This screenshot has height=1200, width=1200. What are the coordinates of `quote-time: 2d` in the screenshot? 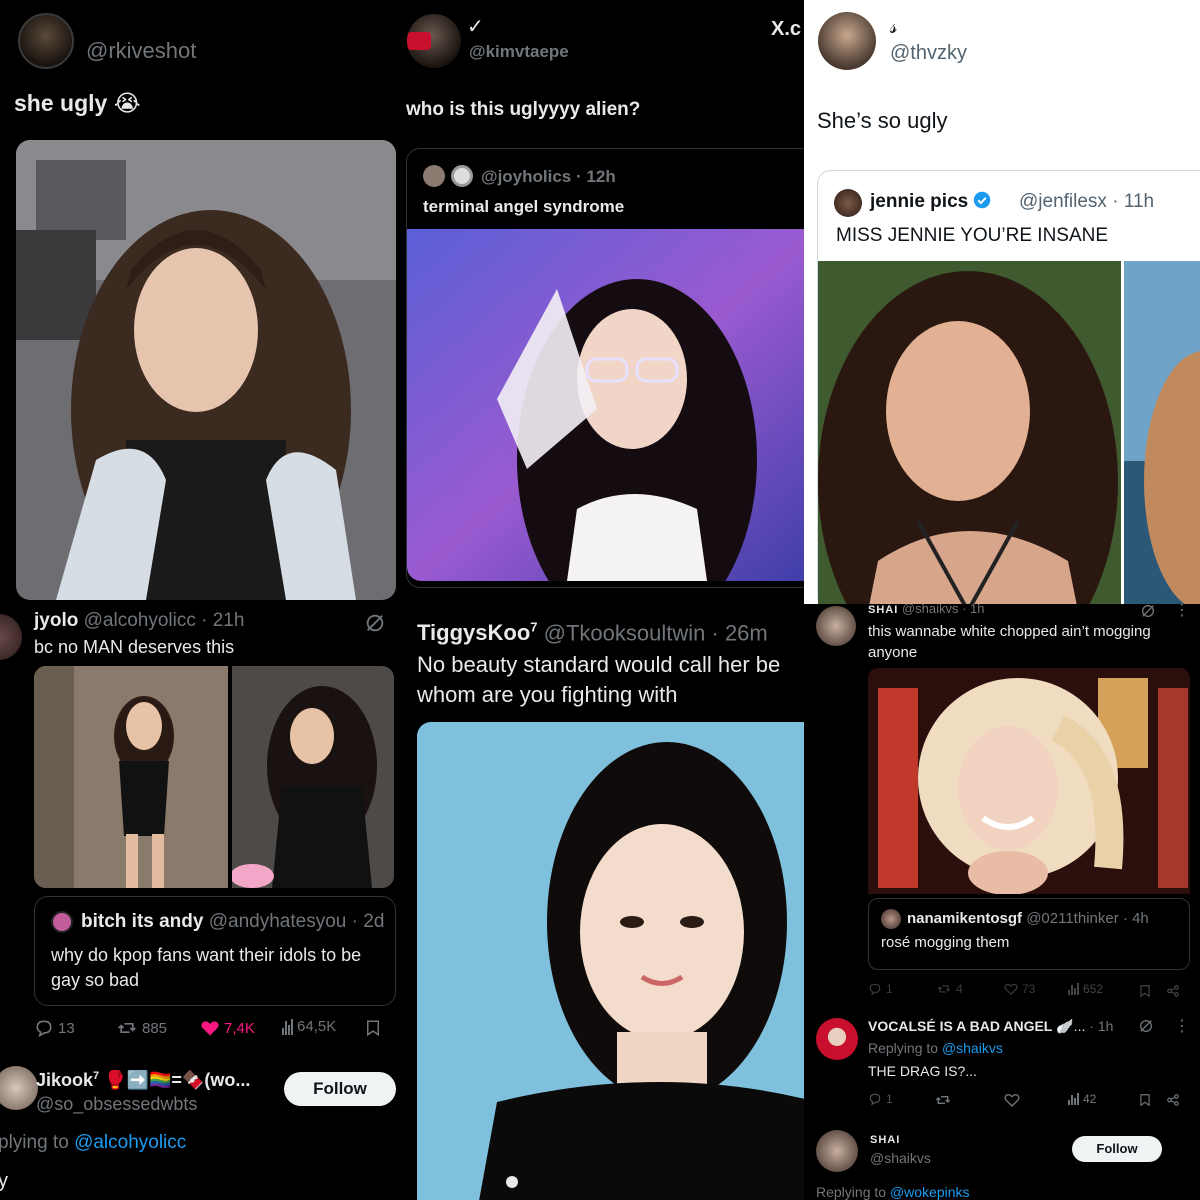 It's located at (374, 921).